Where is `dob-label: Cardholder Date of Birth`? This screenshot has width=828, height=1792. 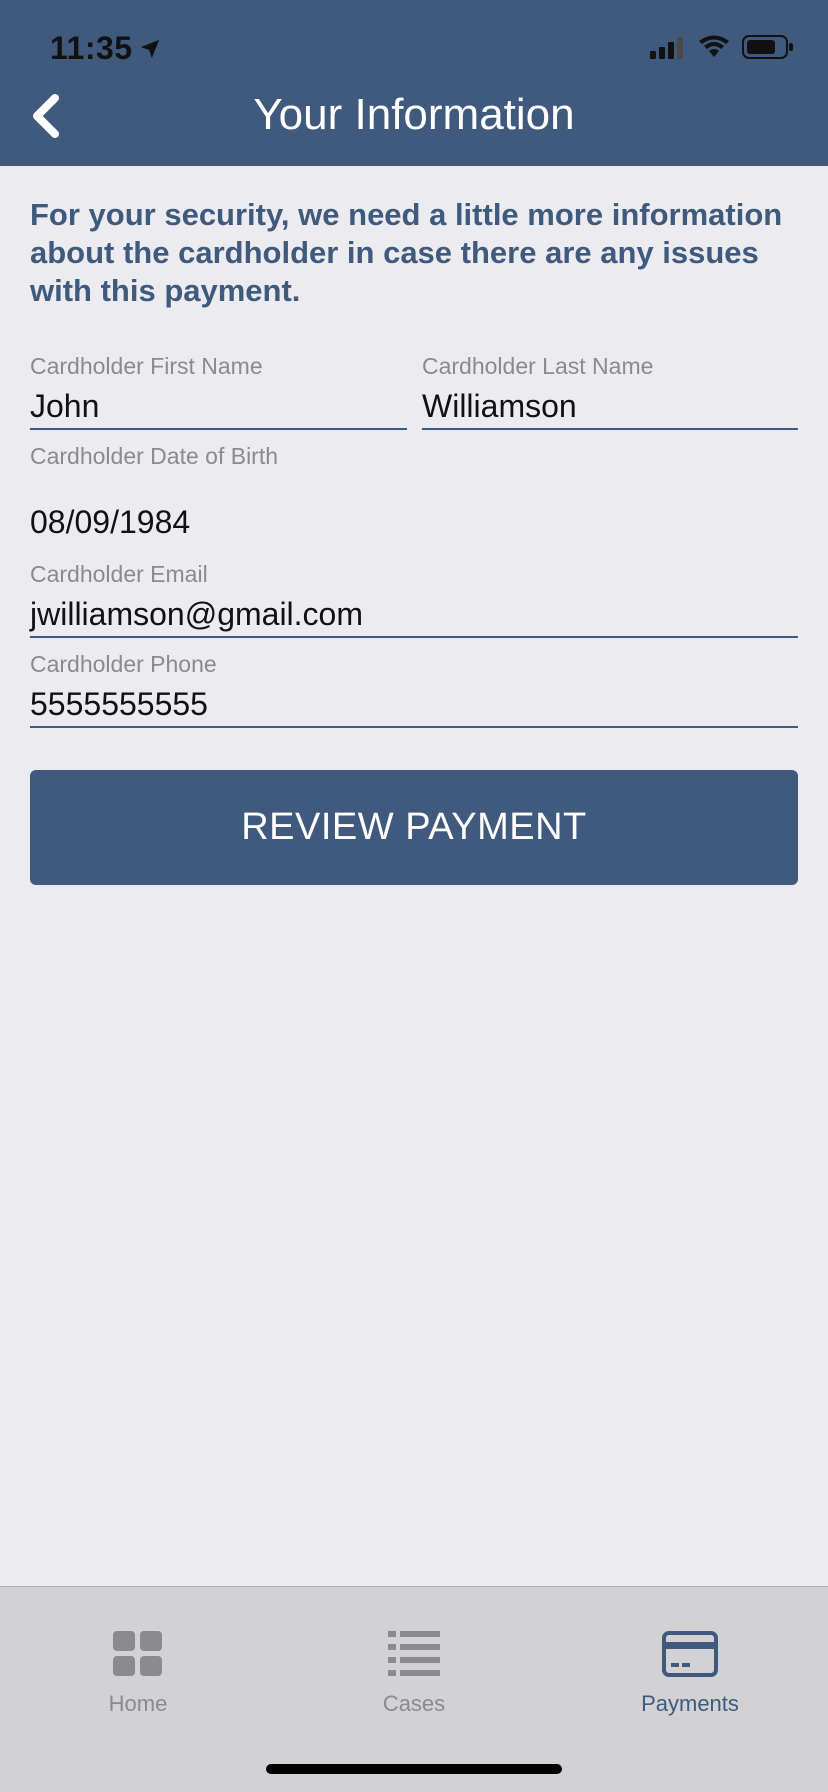
dob-label: Cardholder Date of Birth is located at coordinates (154, 456).